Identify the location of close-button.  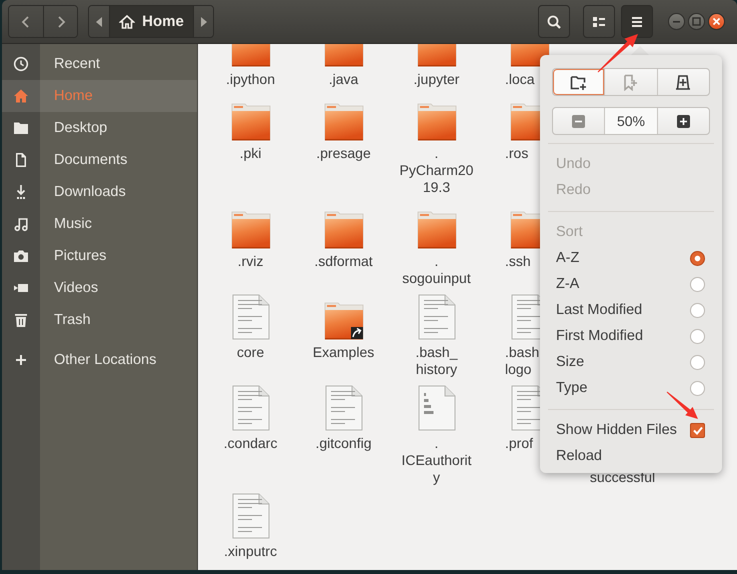
(716, 21).